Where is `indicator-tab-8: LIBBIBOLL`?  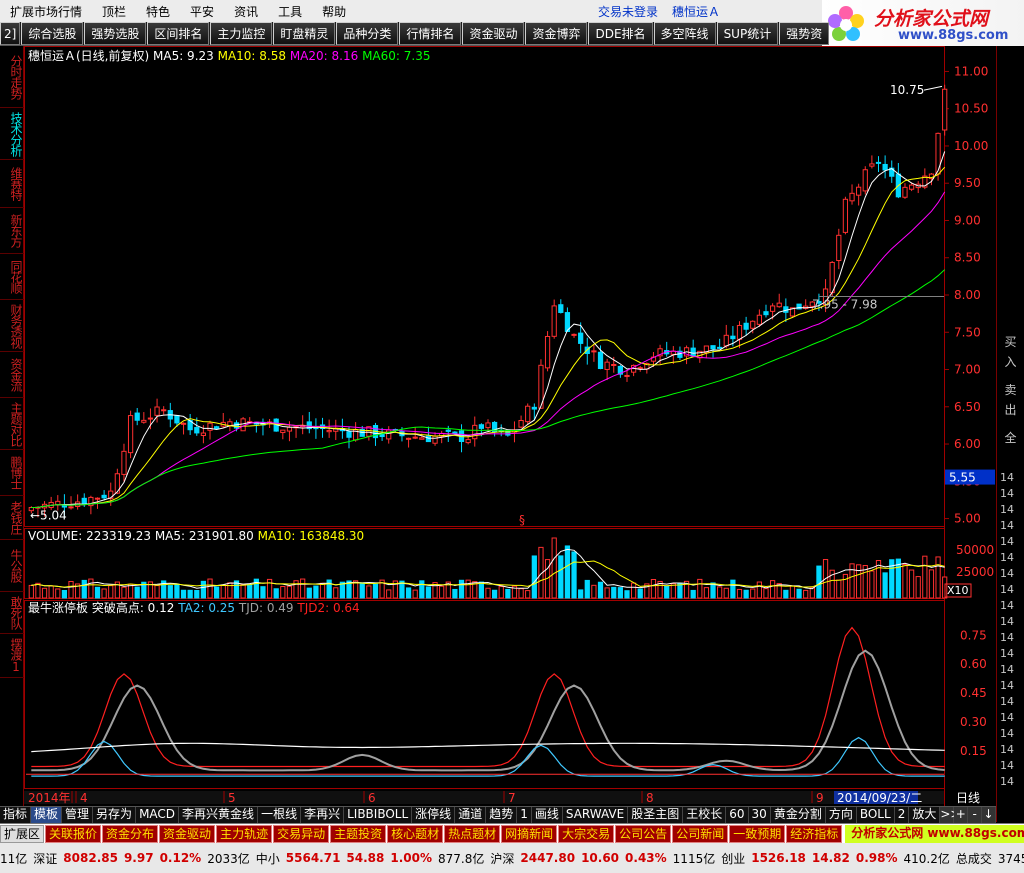 indicator-tab-8: LIBBIBOLL is located at coordinates (378, 815).